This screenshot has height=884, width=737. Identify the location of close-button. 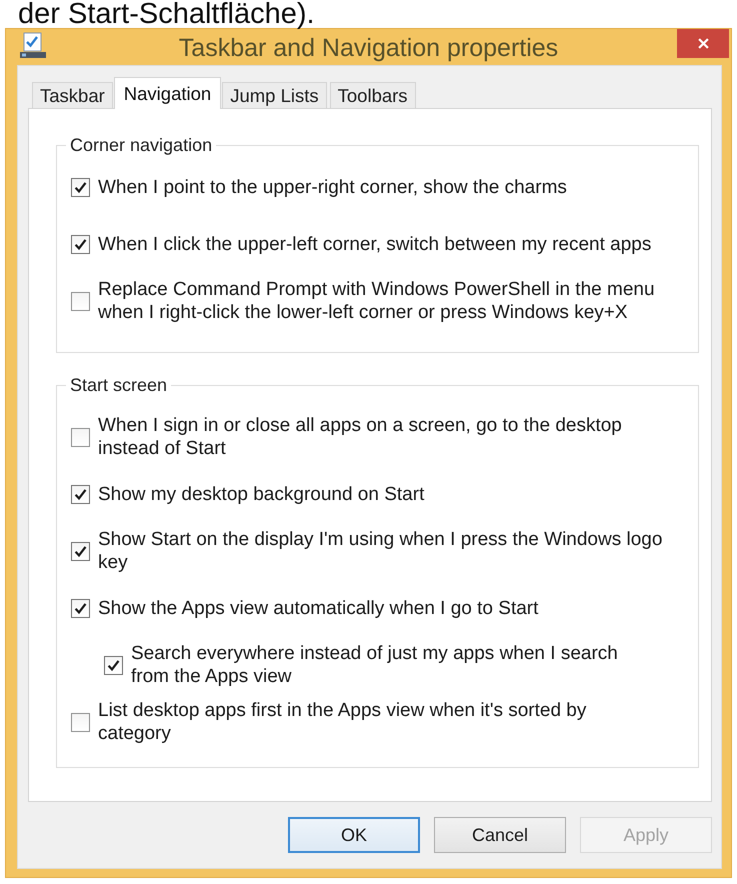
(703, 43).